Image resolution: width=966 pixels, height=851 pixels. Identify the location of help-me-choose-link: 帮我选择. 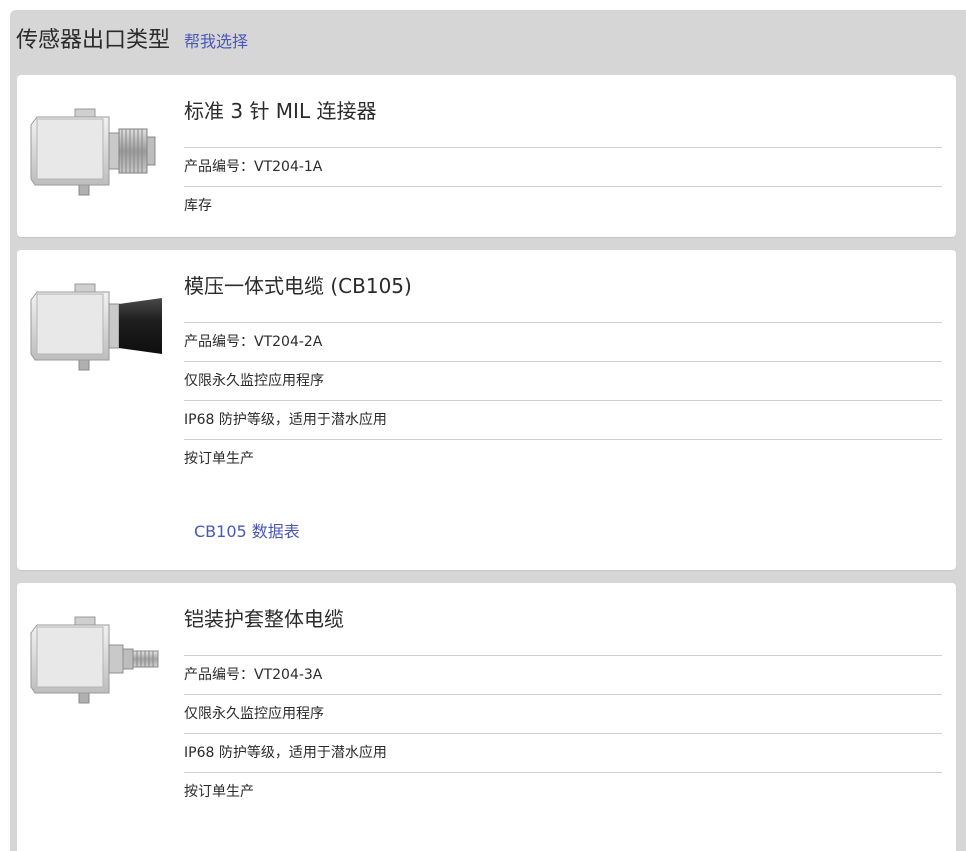
(216, 40).